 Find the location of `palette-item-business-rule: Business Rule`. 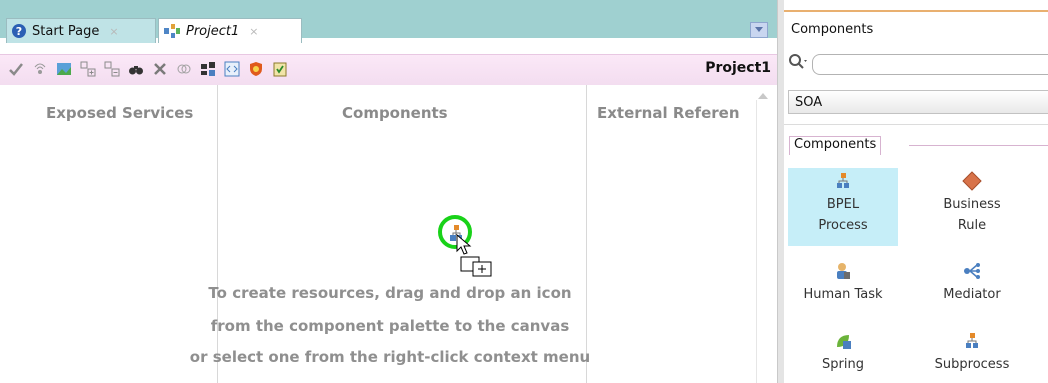

palette-item-business-rule: Business Rule is located at coordinates (972, 207).